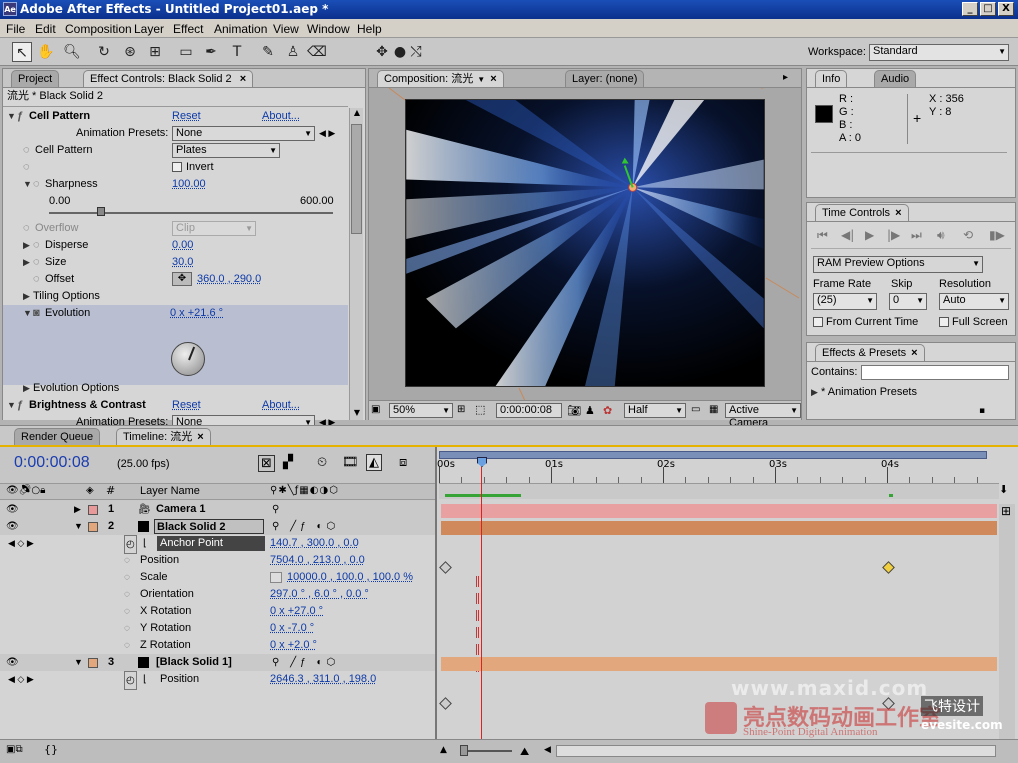  I want to click on resolution-dropdown: Auto, so click(974, 301).